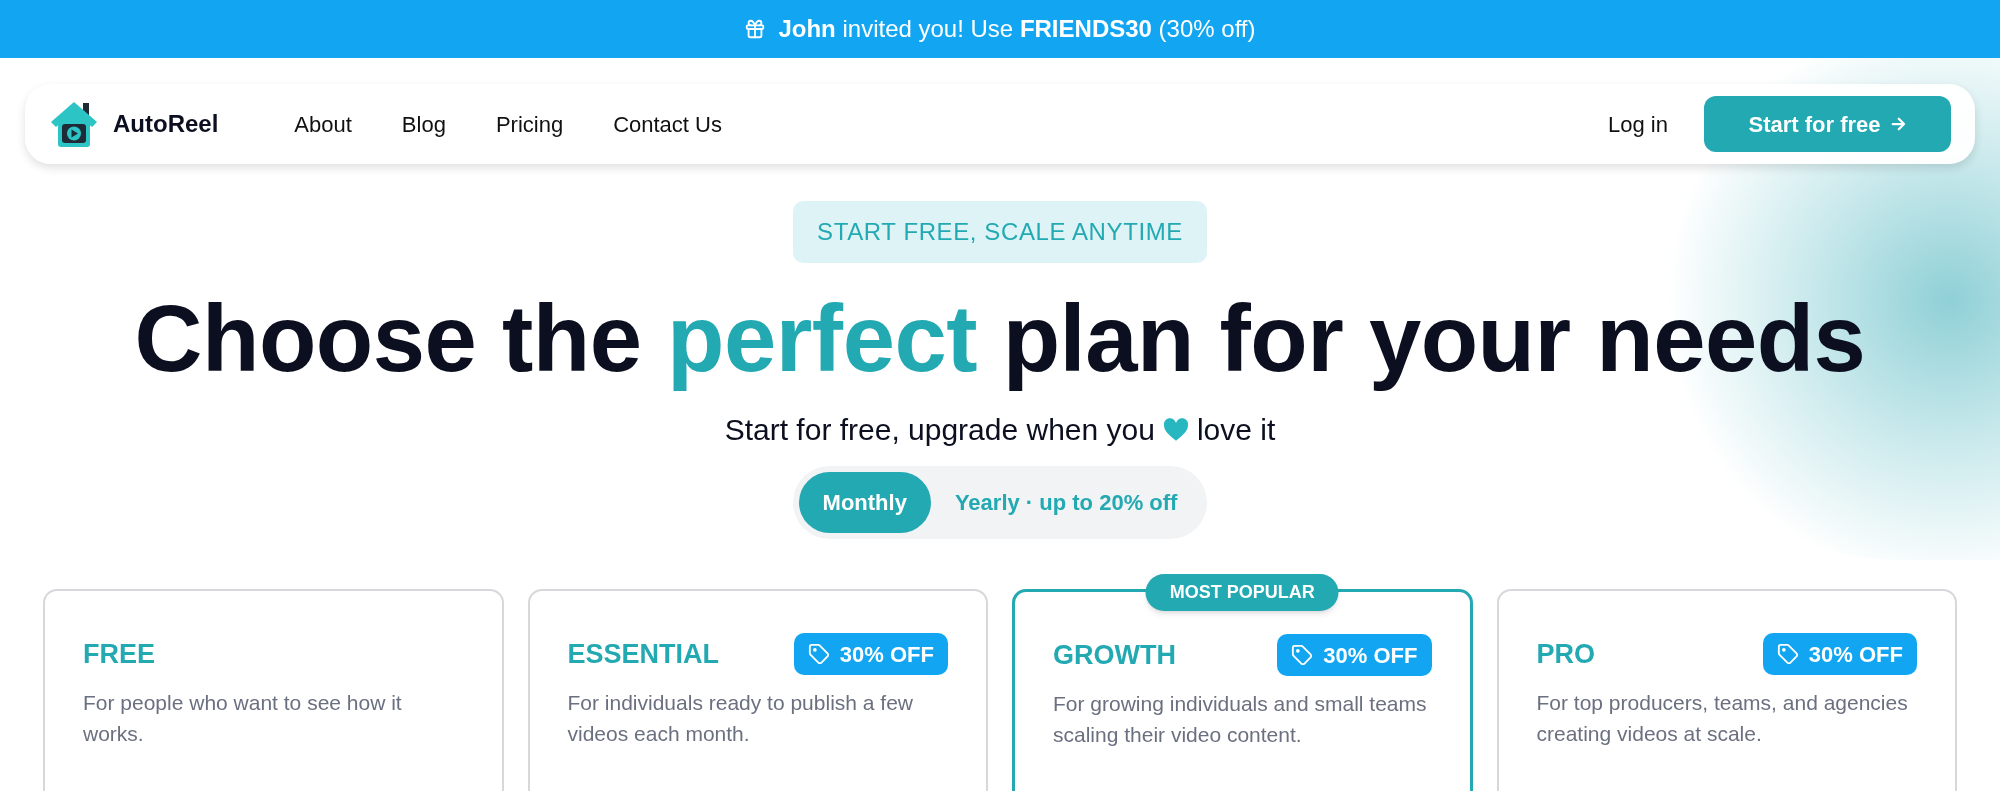  Describe the element at coordinates (1242, 593) in the screenshot. I see `popular-ribbon: MOST POPULAR` at that location.